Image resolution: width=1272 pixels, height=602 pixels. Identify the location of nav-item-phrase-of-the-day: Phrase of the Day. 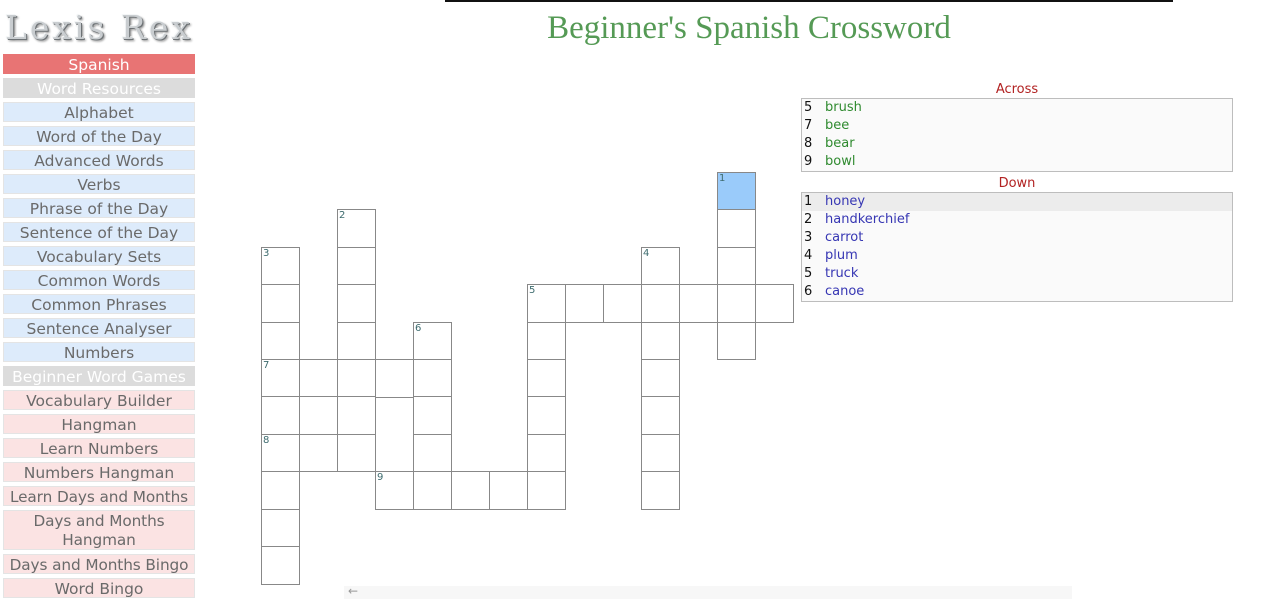
(99, 208).